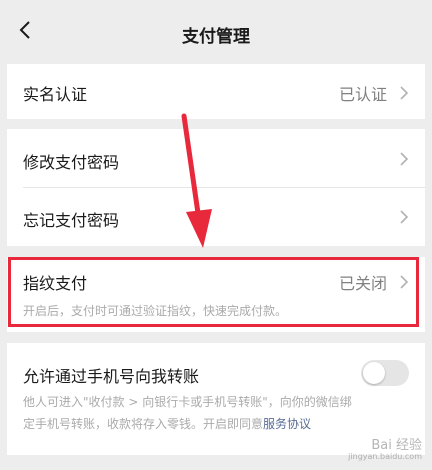 The height and width of the screenshot is (470, 432). What do you see at coordinates (143, 424) in the screenshot?
I see `description-text: 定手机号转账，收款将存入零钱。开启即同意` at bounding box center [143, 424].